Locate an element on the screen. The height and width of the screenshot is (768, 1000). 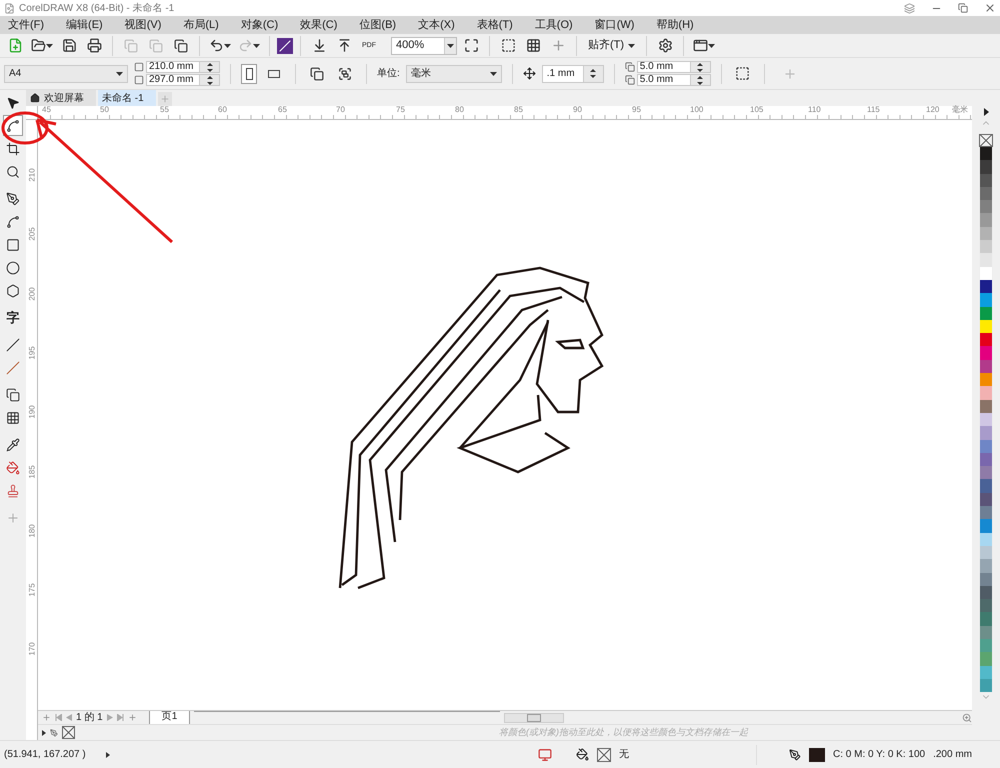
full-screen-icon is located at coordinates (471, 45).